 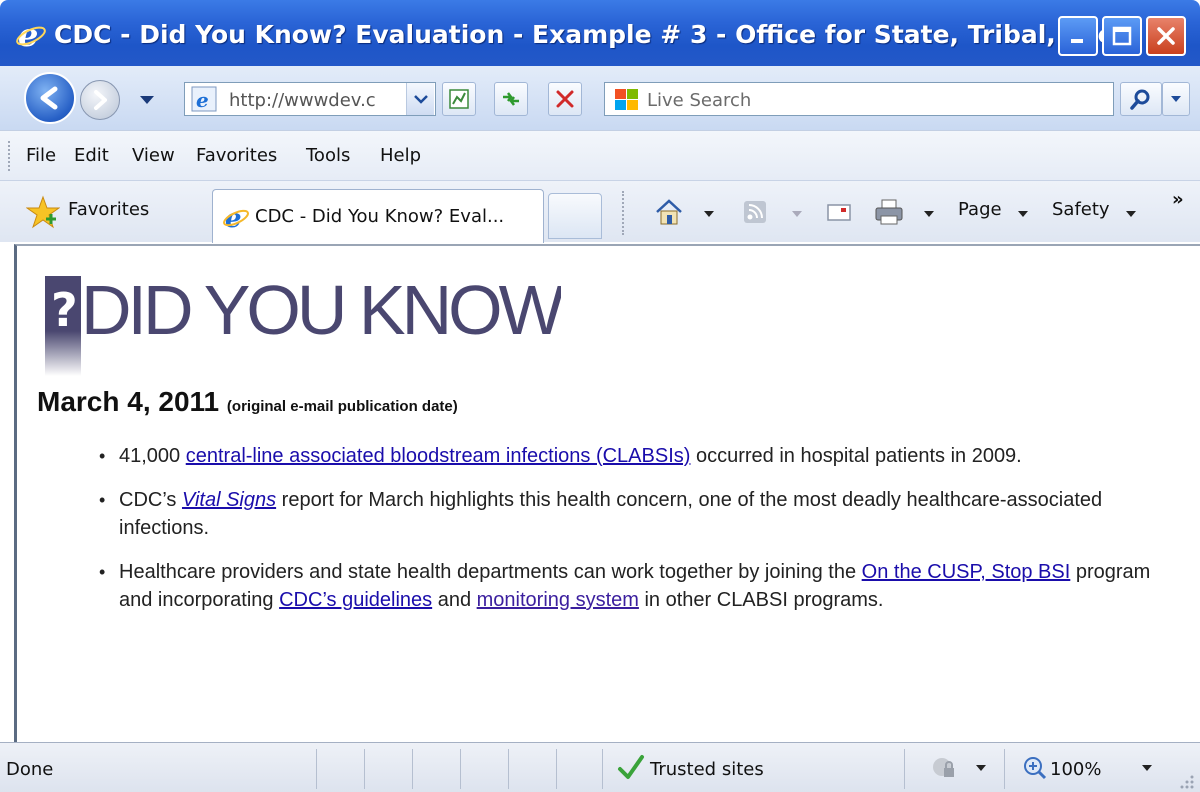 I want to click on windows-live-logo-icon, so click(x=626, y=99).